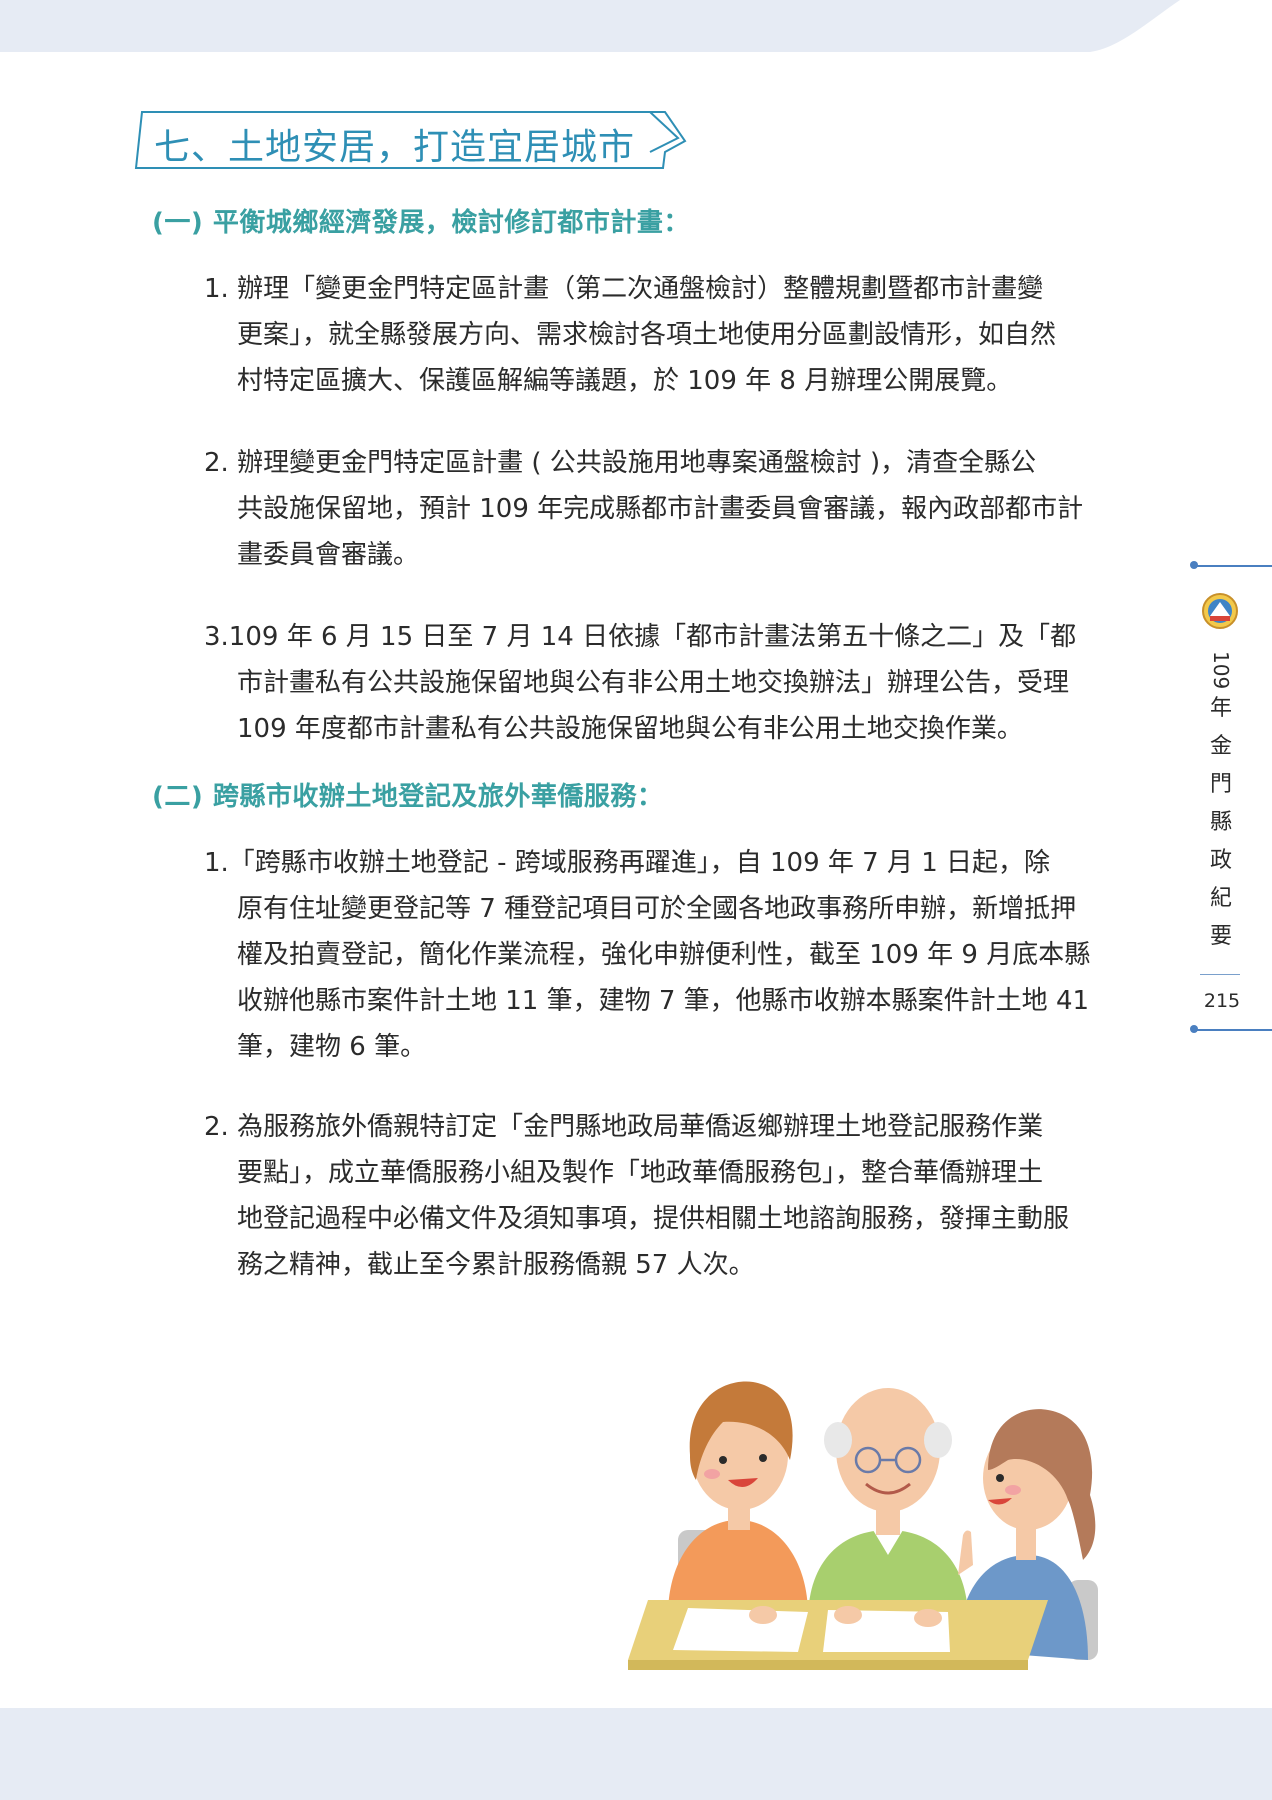 Image resolution: width=1272 pixels, height=1800 pixels. Describe the element at coordinates (647, 335) in the screenshot. I see `item-line: 更案」，就全縣發展方向、需求檢討各項土地使用分區劃設情形，如自然` at that location.